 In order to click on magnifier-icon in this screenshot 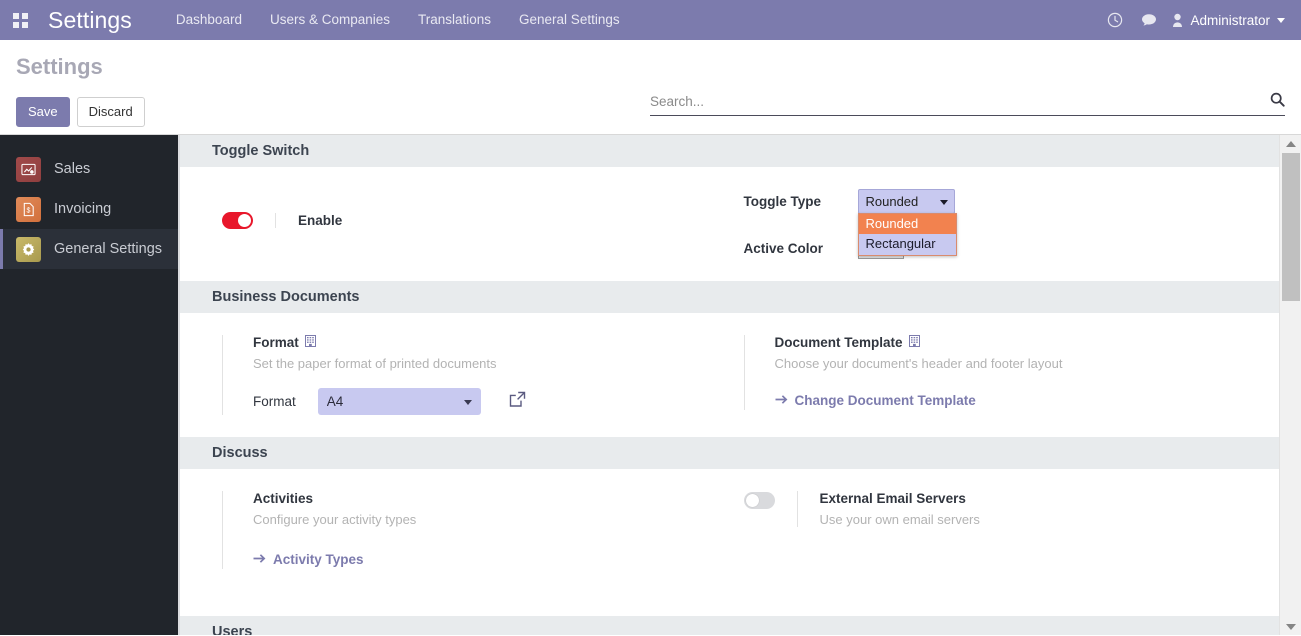, I will do `click(1277, 101)`.